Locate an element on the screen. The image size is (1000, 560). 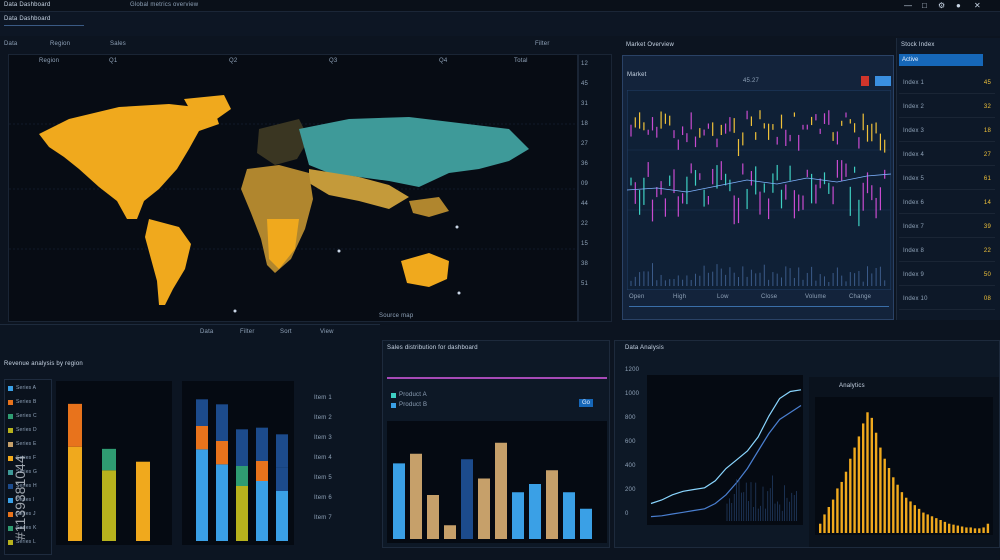
map-col-q1: Q1 is located at coordinates (113, 61).